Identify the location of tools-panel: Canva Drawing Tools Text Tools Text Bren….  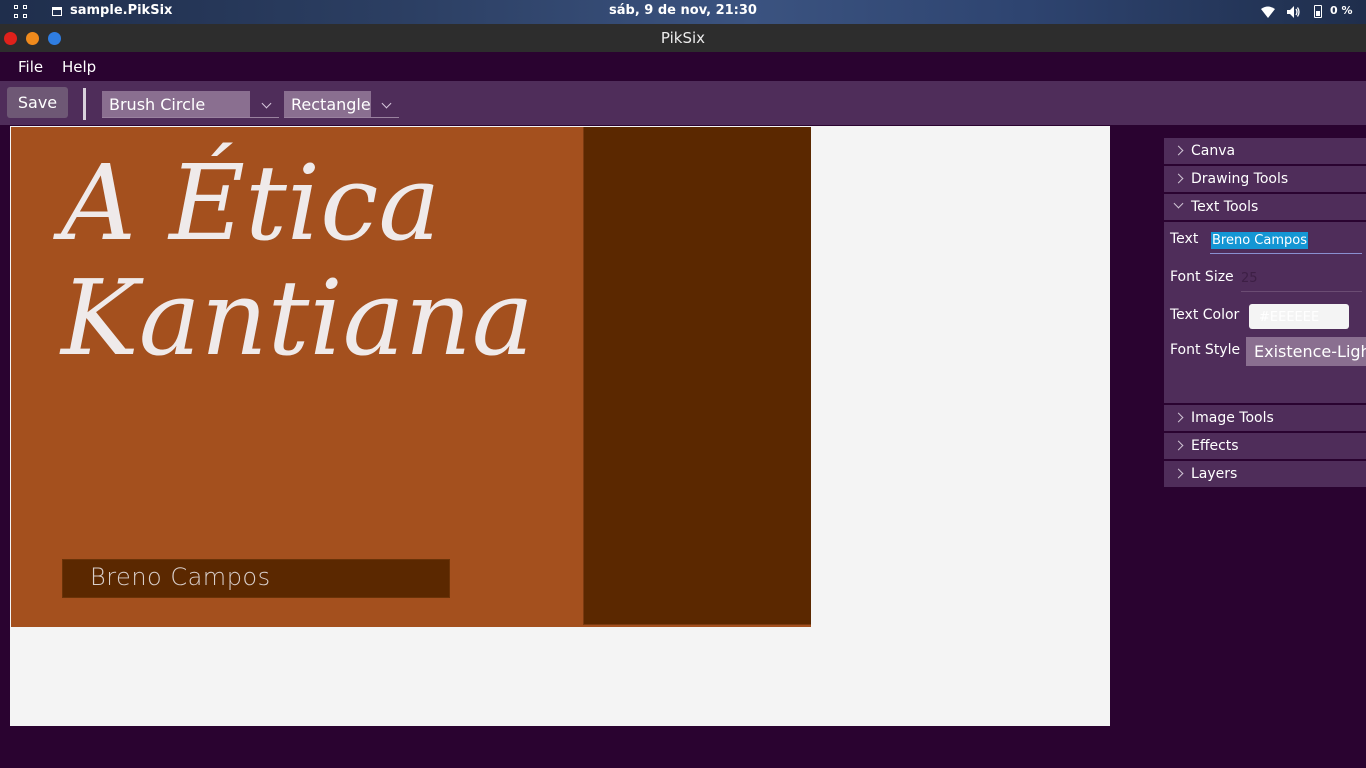
(1265, 313).